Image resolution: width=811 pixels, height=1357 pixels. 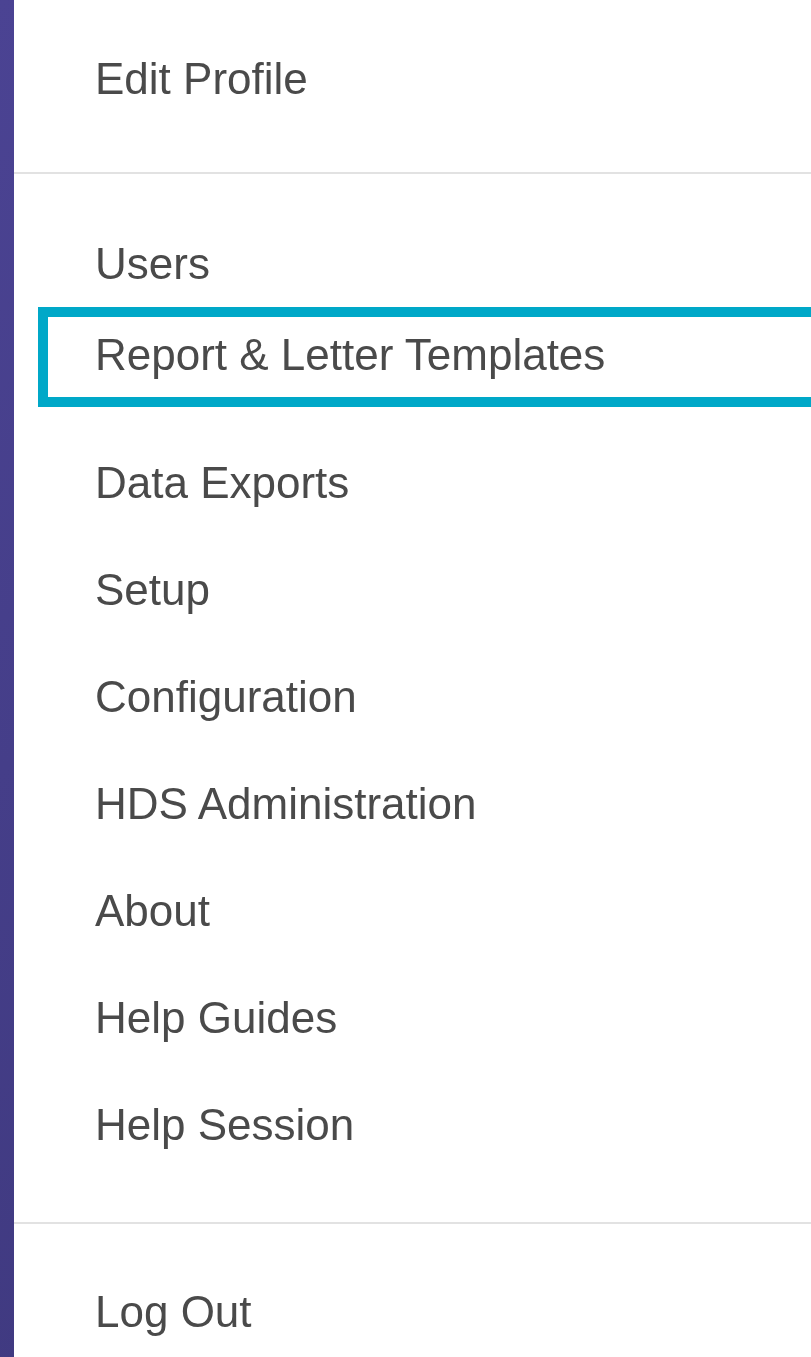 What do you see at coordinates (412, 803) in the screenshot?
I see `menu-item: HDS Administration` at bounding box center [412, 803].